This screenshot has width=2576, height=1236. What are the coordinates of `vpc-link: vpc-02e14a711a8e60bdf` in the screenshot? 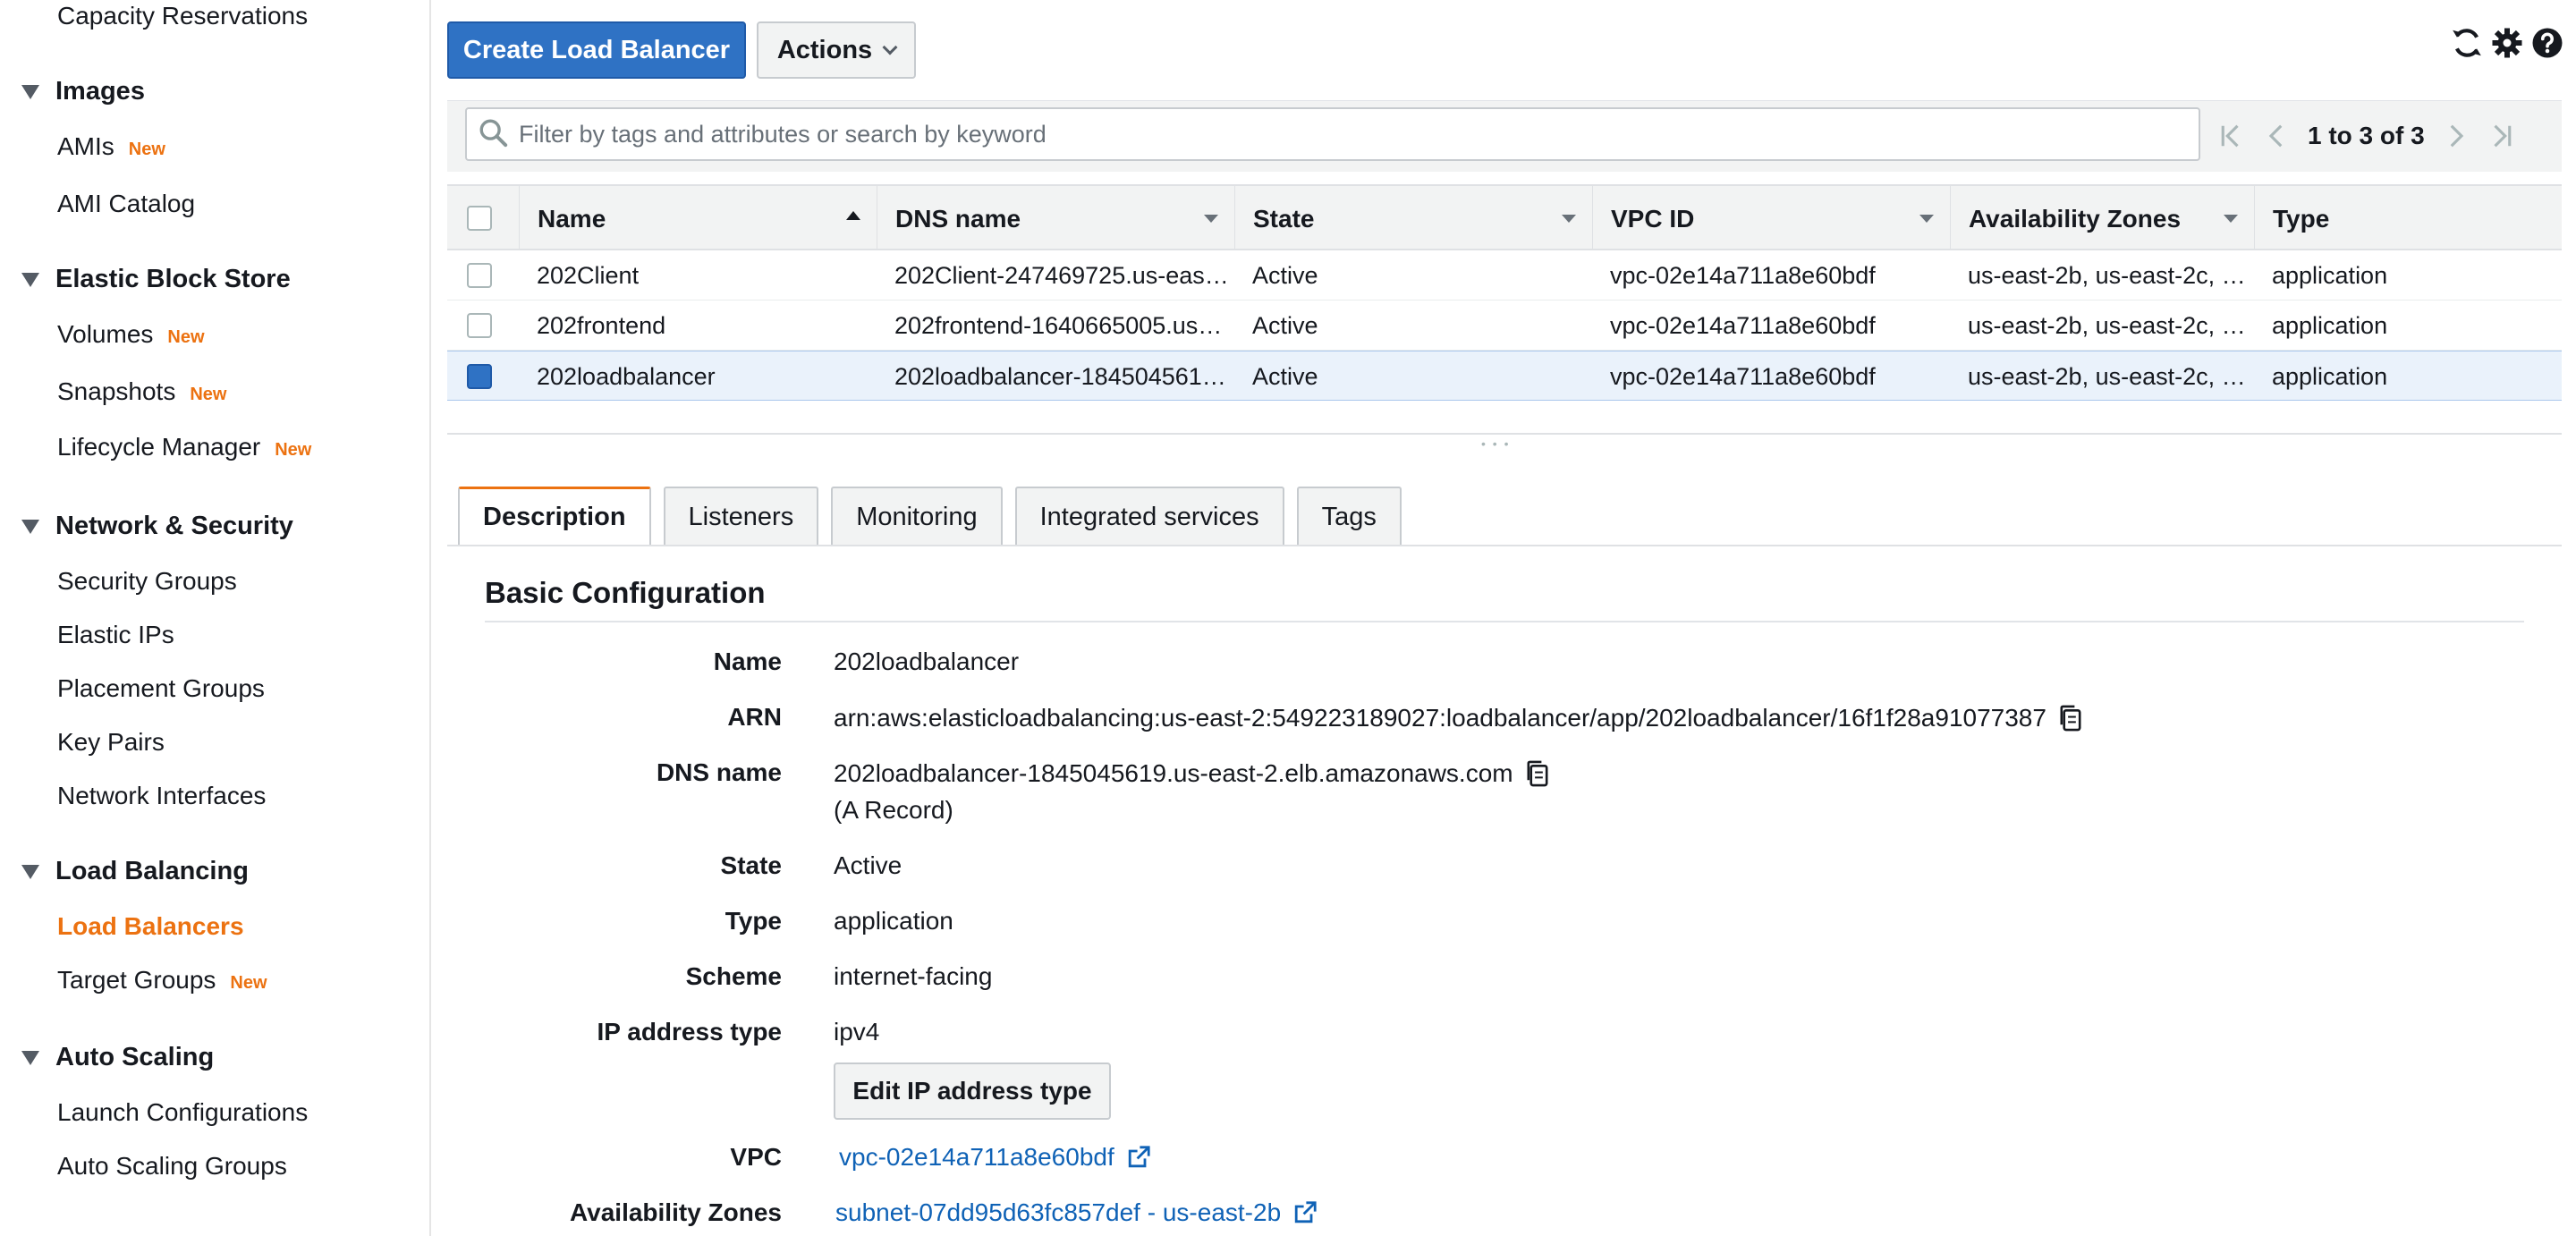 It's located at (995, 1158).